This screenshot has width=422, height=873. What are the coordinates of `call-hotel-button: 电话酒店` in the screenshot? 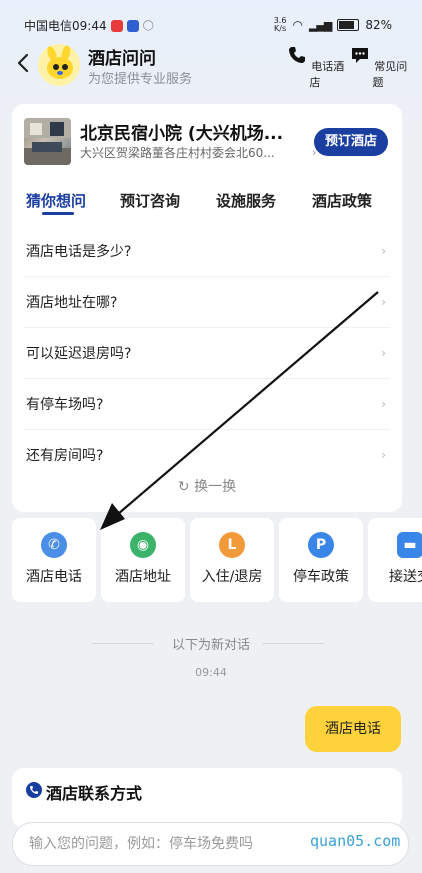 It's located at (315, 67).